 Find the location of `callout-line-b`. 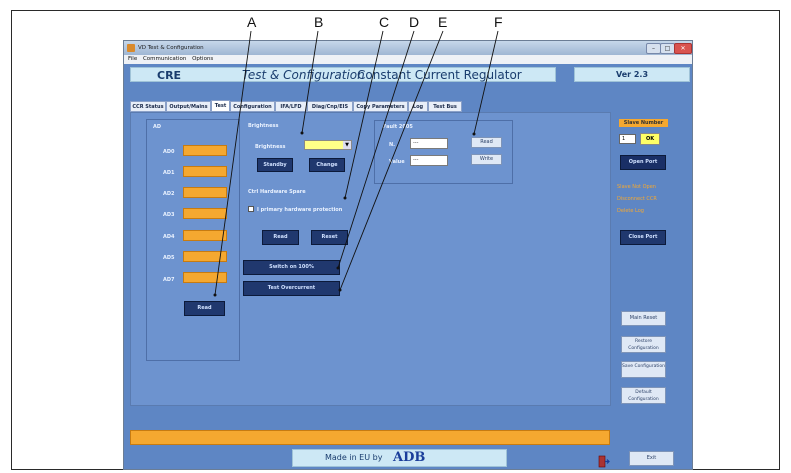

callout-line-b is located at coordinates (310, 82).